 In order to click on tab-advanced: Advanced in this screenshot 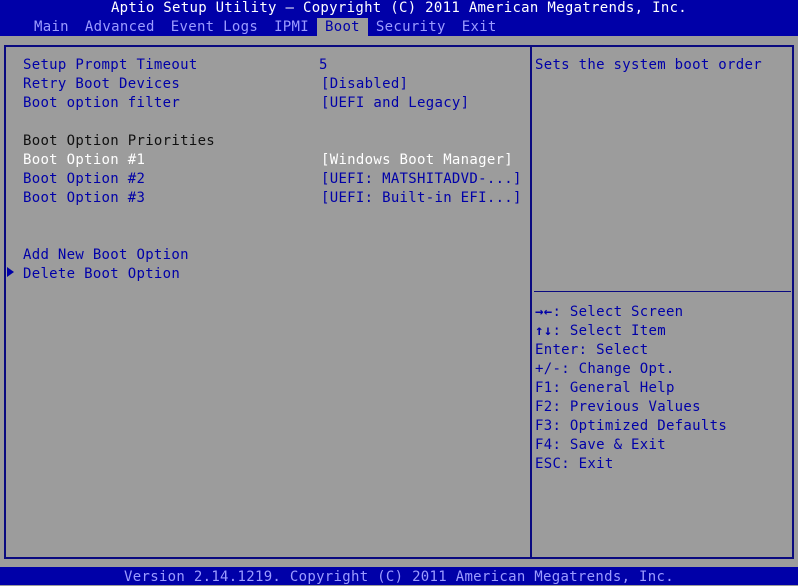, I will do `click(120, 27)`.